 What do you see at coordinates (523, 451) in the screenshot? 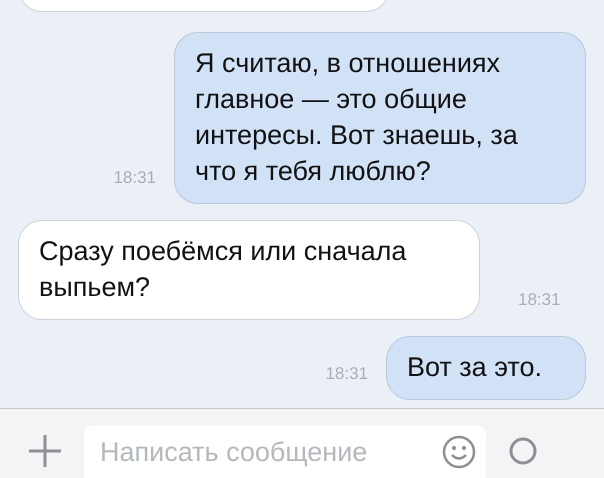
I see `circle-icon` at bounding box center [523, 451].